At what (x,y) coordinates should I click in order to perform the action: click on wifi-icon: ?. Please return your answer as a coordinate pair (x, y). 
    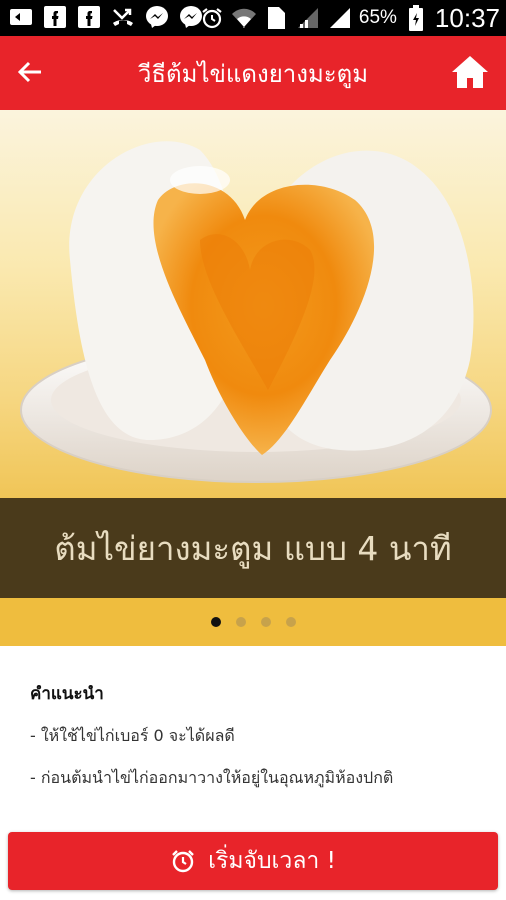
    Looking at the image, I should click on (244, 18).